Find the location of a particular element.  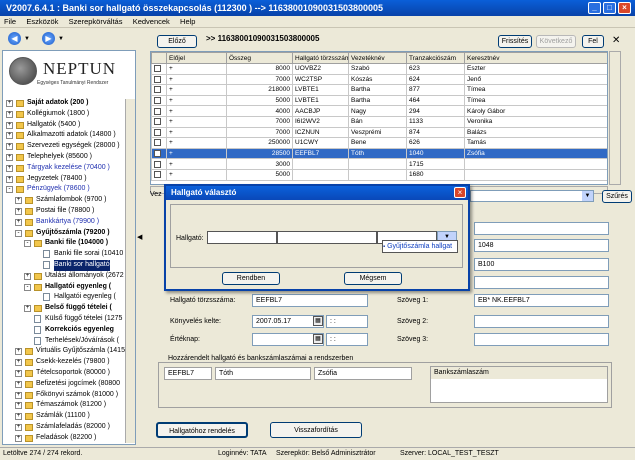

tree-item: + Jegyzetek (78400 ) is located at coordinates (69, 179).